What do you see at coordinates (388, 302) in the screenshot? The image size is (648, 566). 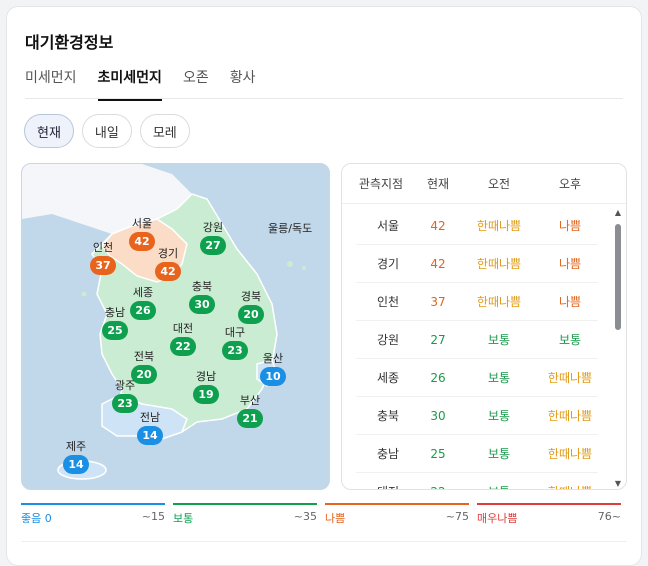 I see `site-cell: 인천` at bounding box center [388, 302].